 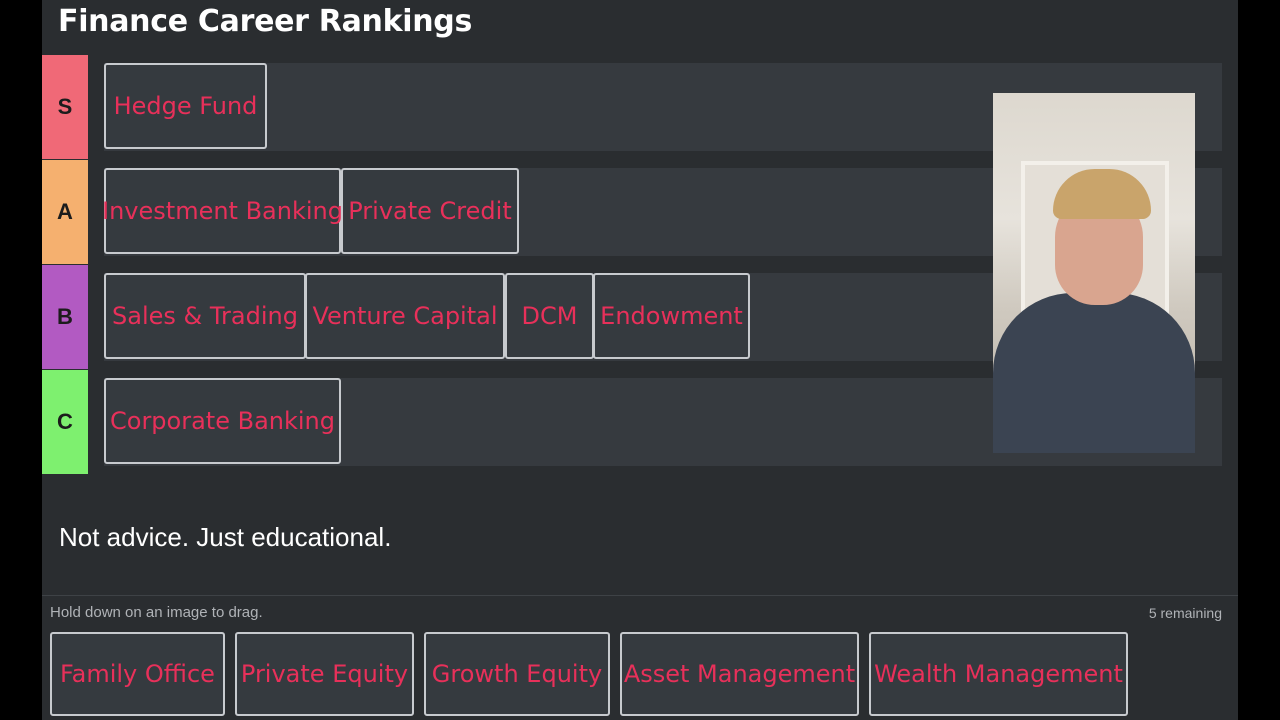 What do you see at coordinates (65, 422) in the screenshot?
I see `tier-label-c: C` at bounding box center [65, 422].